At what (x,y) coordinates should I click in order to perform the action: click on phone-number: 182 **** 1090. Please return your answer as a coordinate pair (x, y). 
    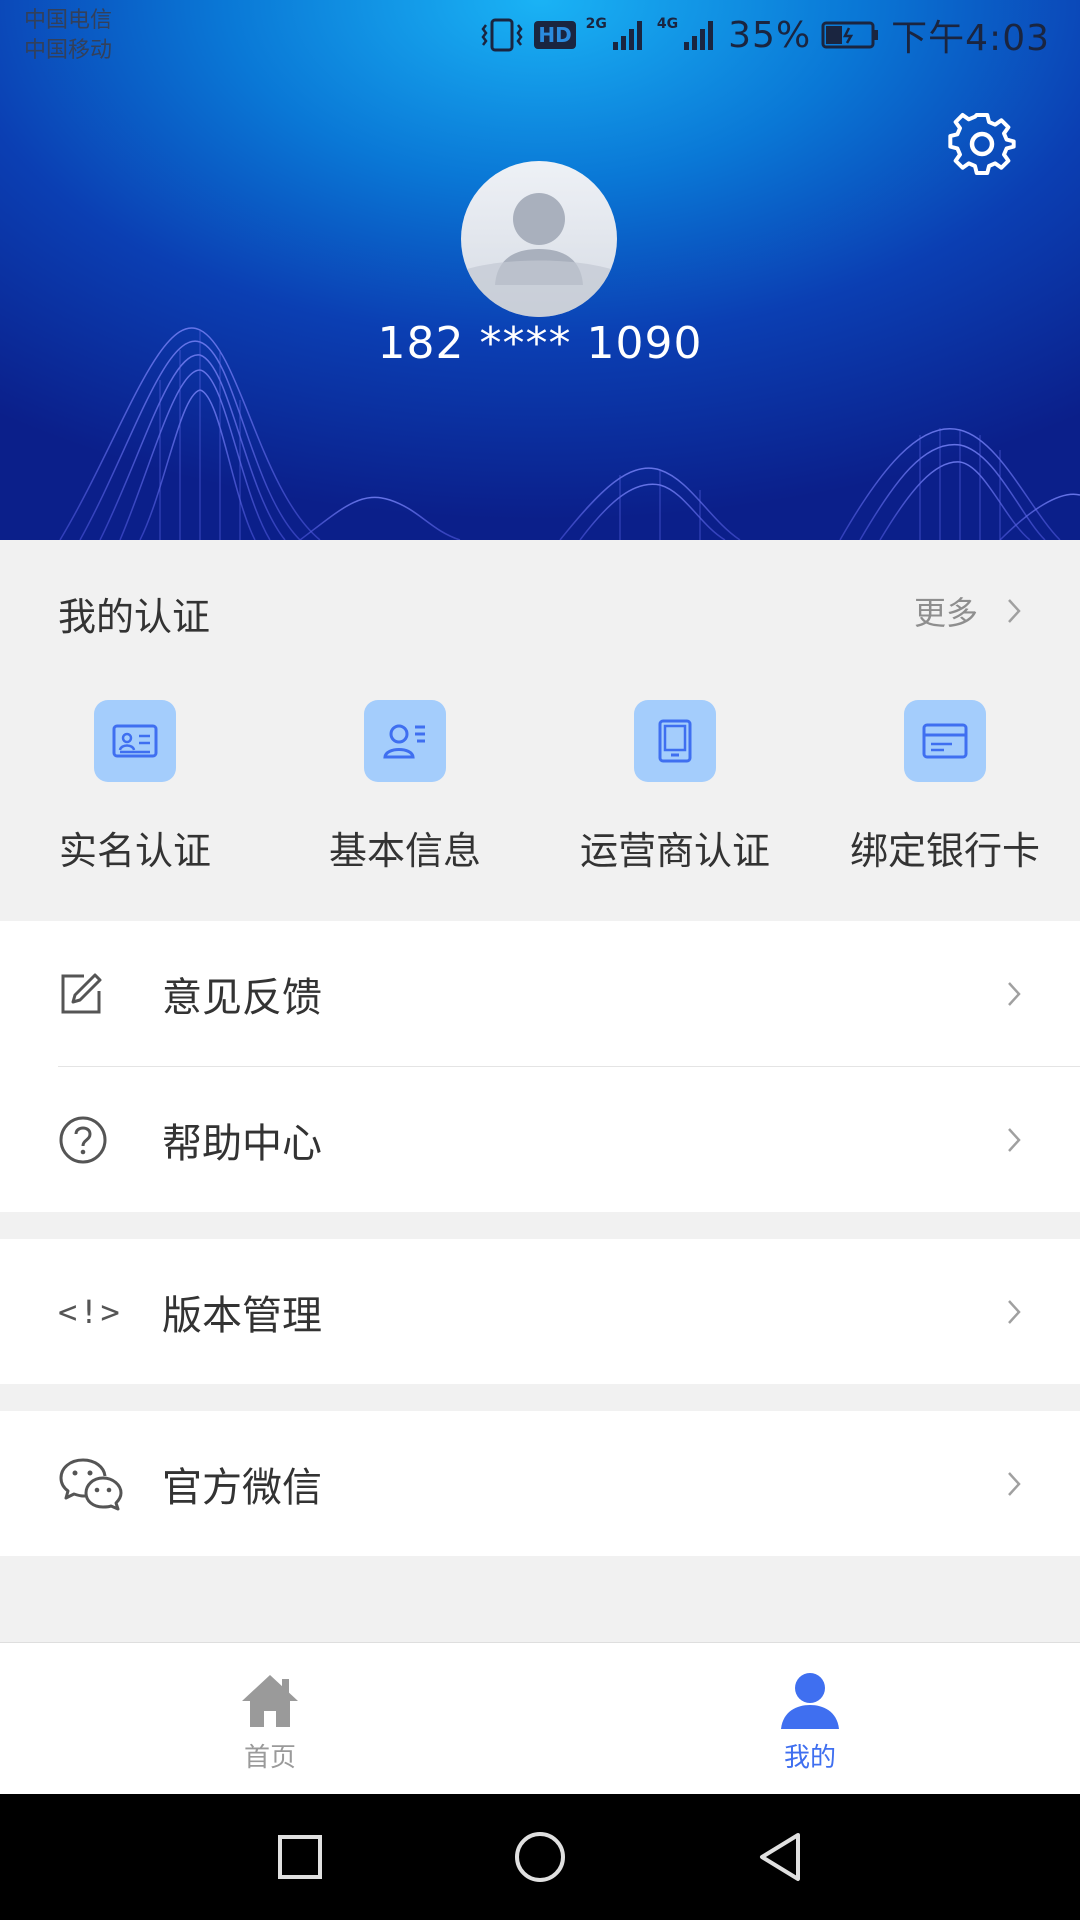
    Looking at the image, I should click on (540, 343).